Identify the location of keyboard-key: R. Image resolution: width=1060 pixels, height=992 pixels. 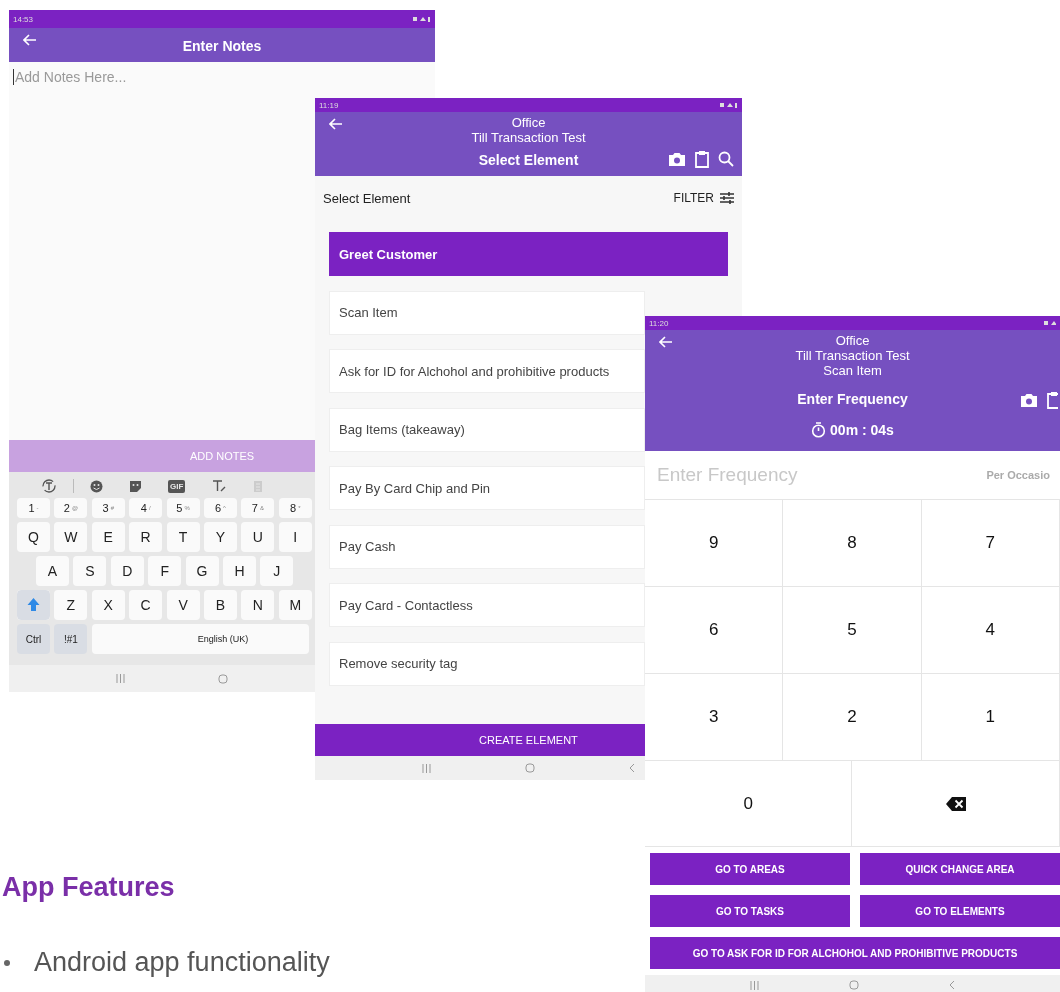
(146, 537).